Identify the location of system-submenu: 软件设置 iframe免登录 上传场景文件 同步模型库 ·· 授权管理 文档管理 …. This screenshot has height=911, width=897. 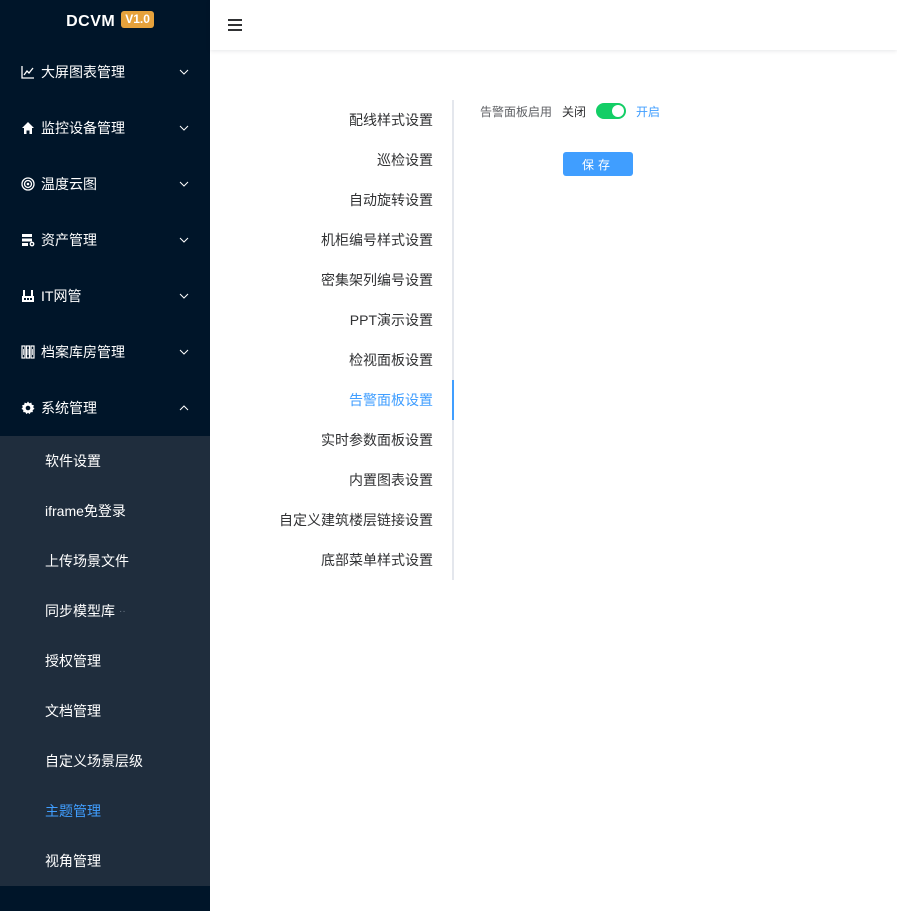
(105, 661).